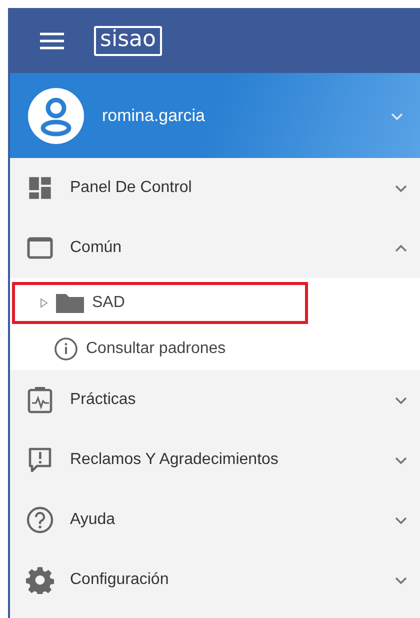  Describe the element at coordinates (160, 303) in the screenshot. I see `submenu-item: SAD` at that location.